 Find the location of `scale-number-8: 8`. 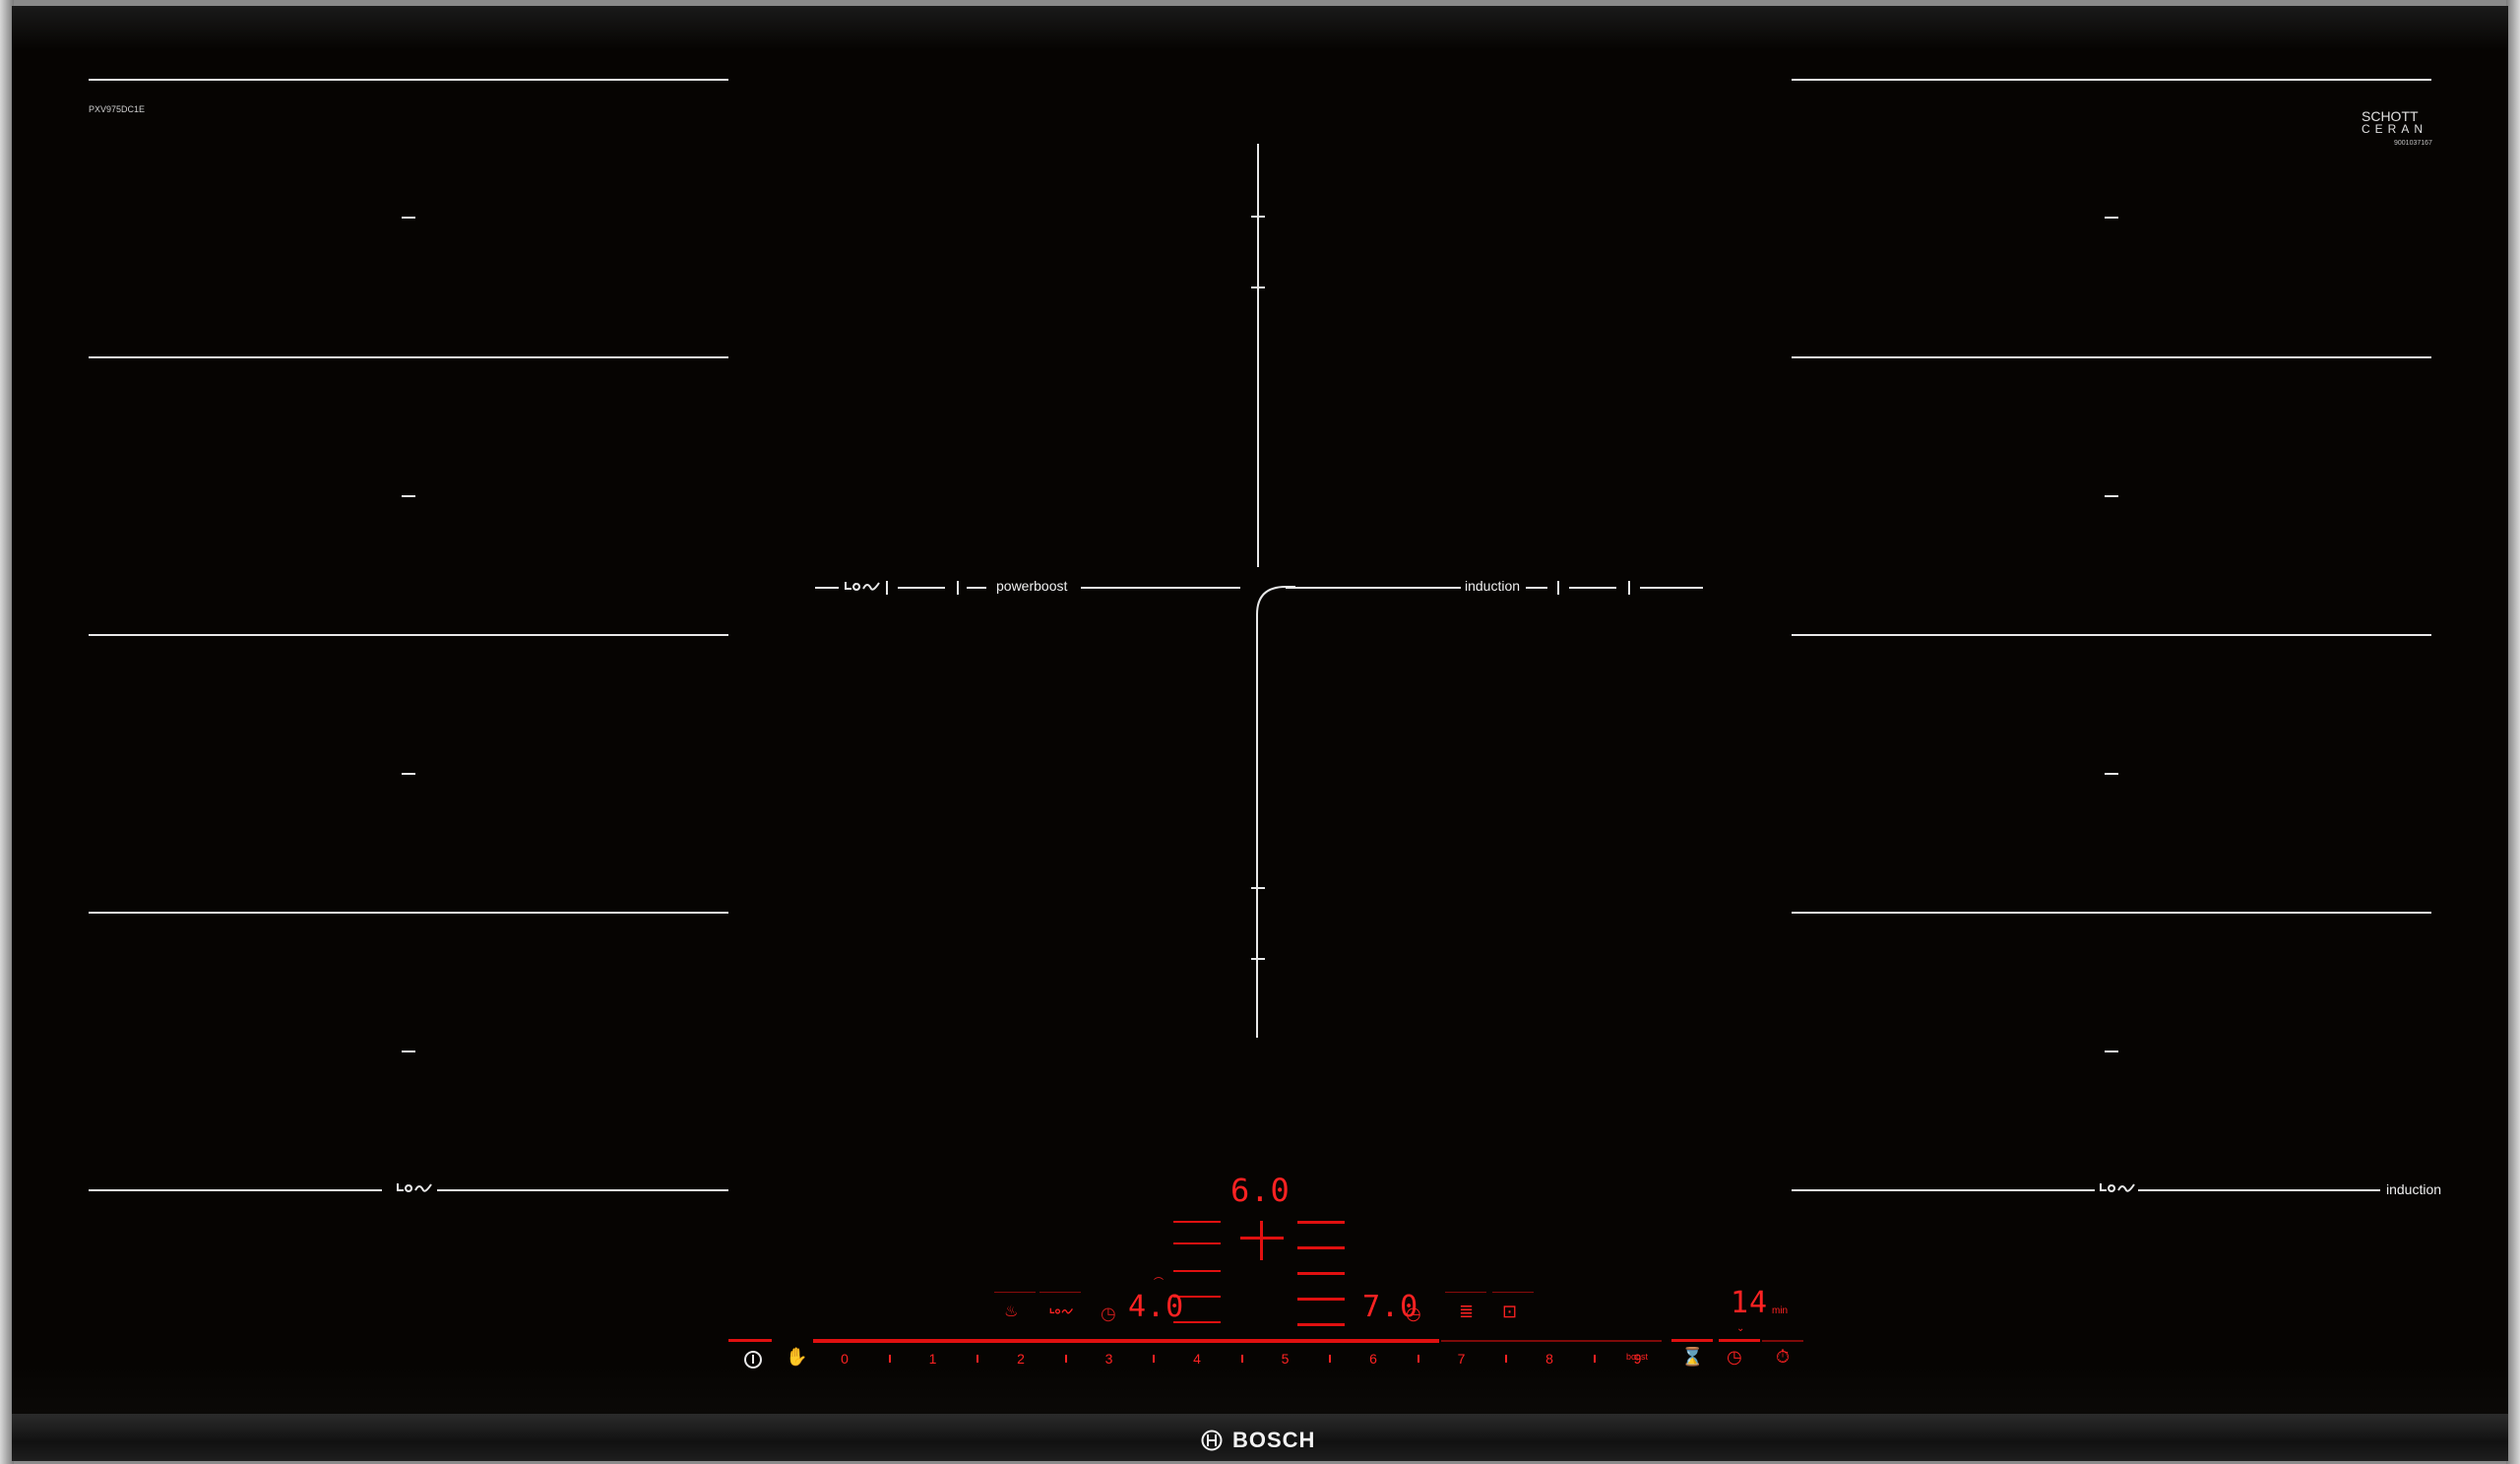

scale-number-8: 8 is located at coordinates (1549, 1359).